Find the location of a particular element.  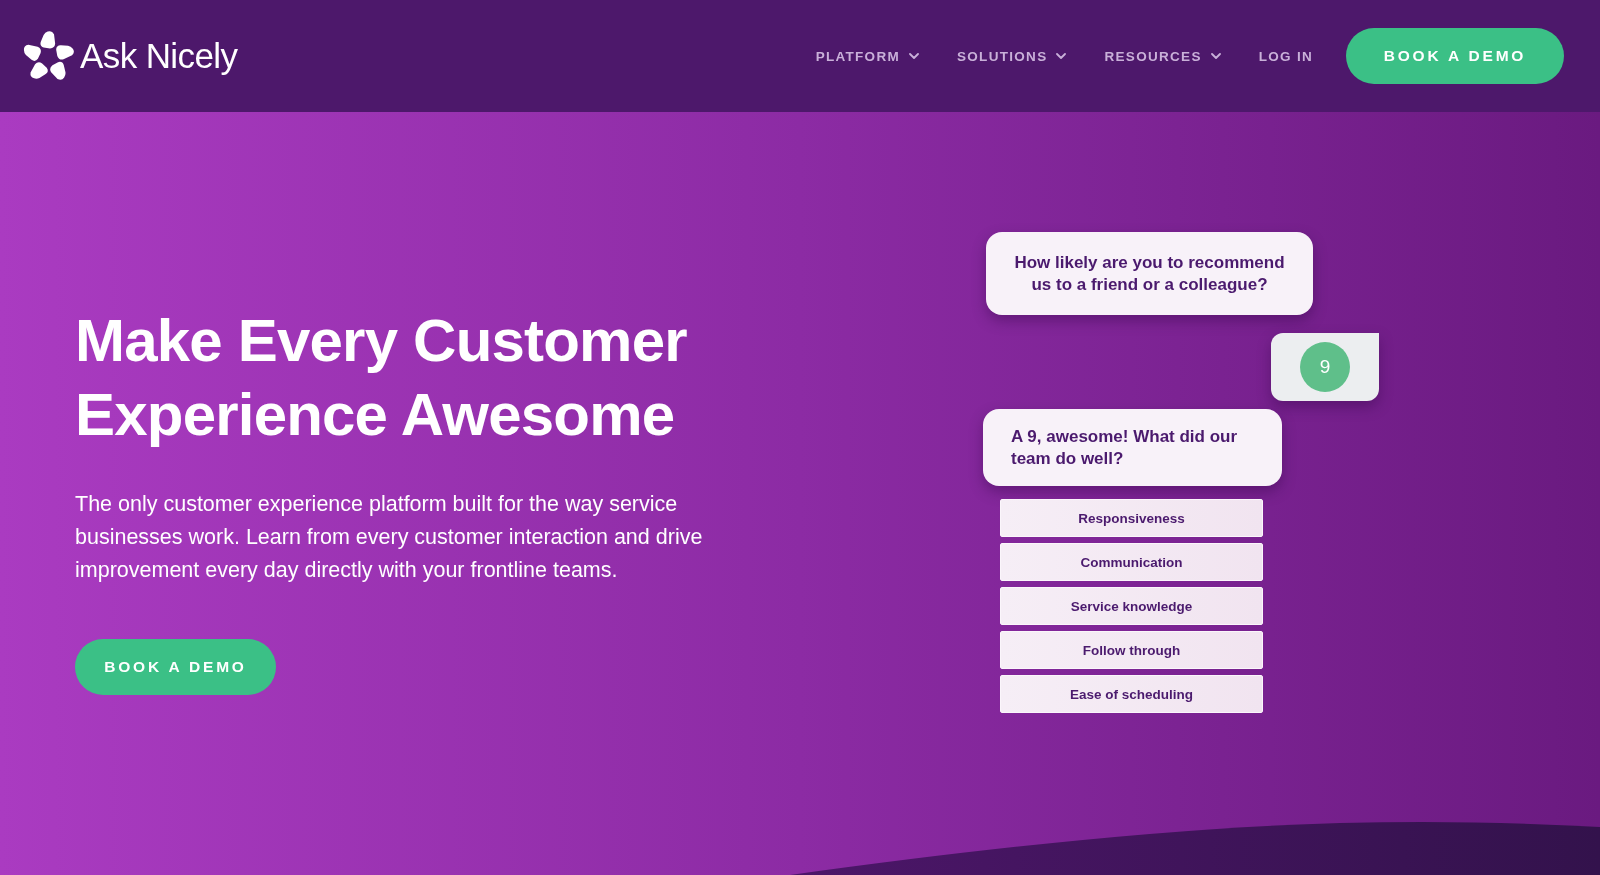

nav-link: LOG IN is located at coordinates (1285, 56).